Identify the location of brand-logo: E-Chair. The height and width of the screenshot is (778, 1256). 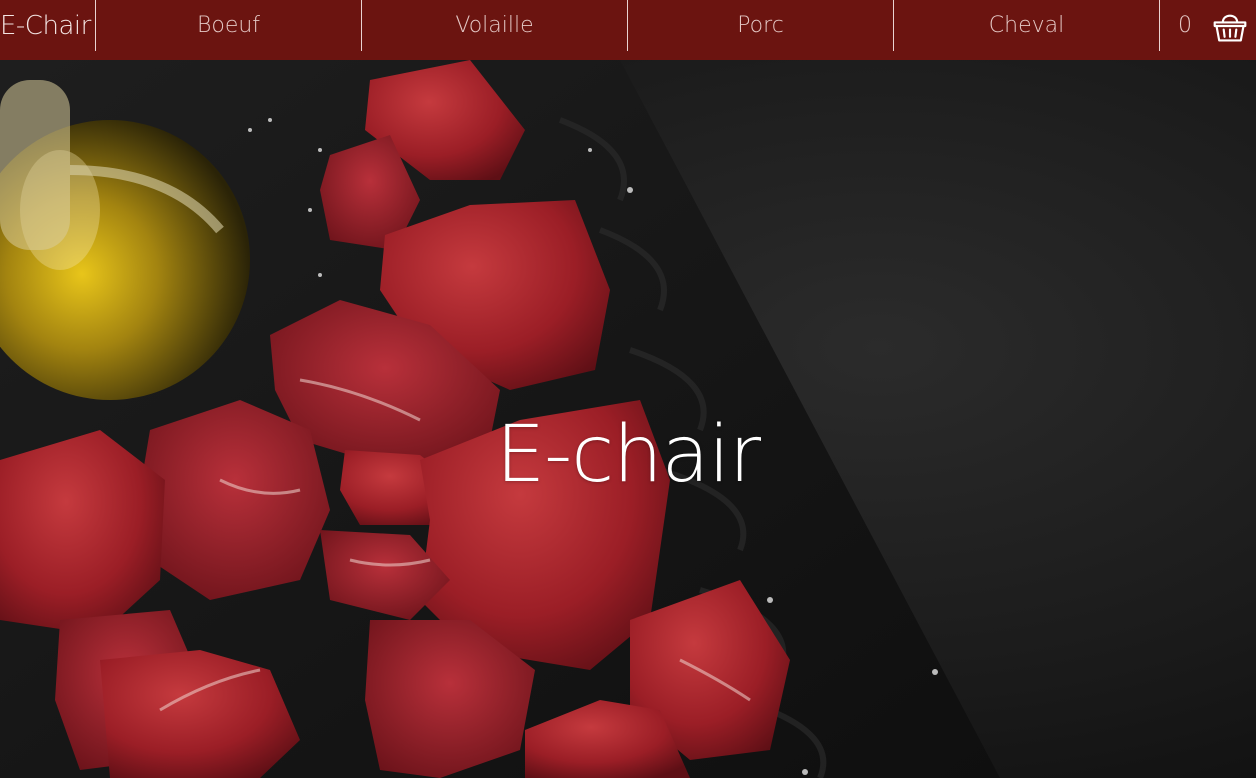
(48, 25).